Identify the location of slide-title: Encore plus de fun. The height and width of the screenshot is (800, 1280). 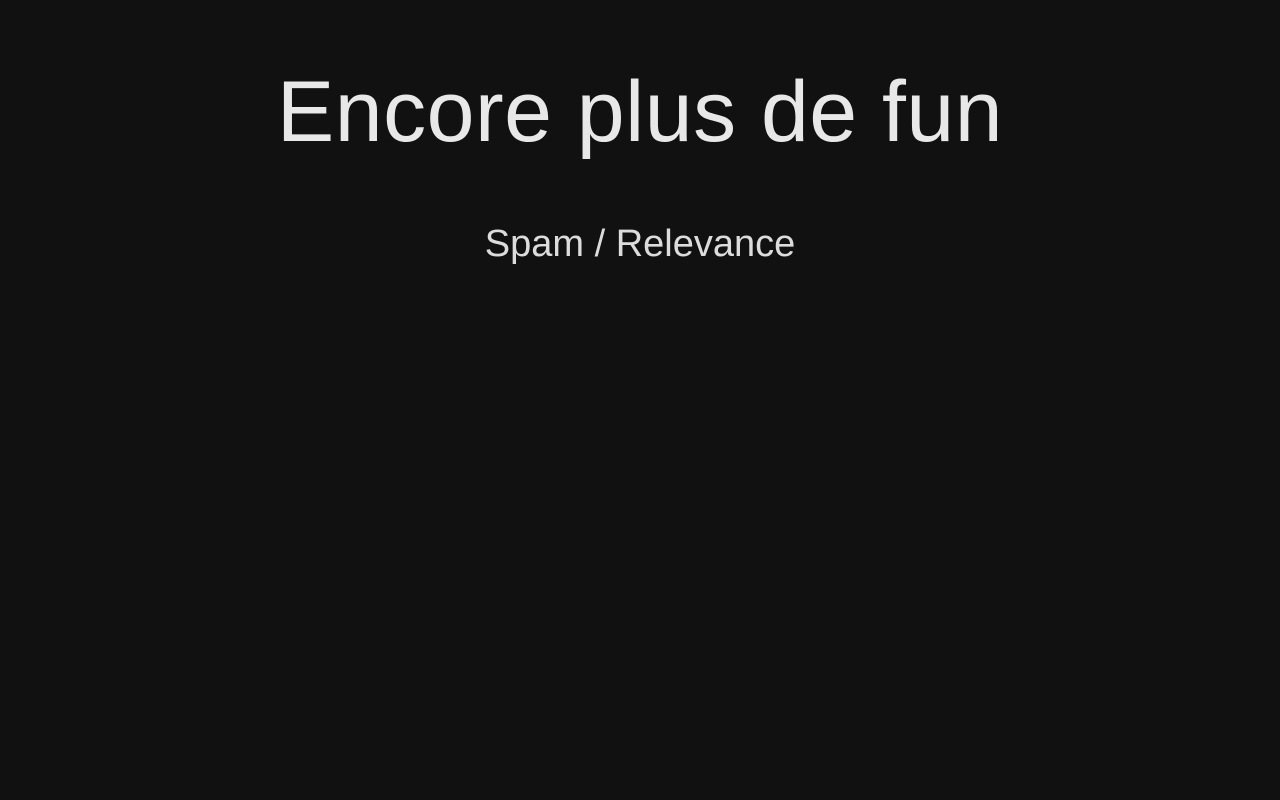
(640, 112).